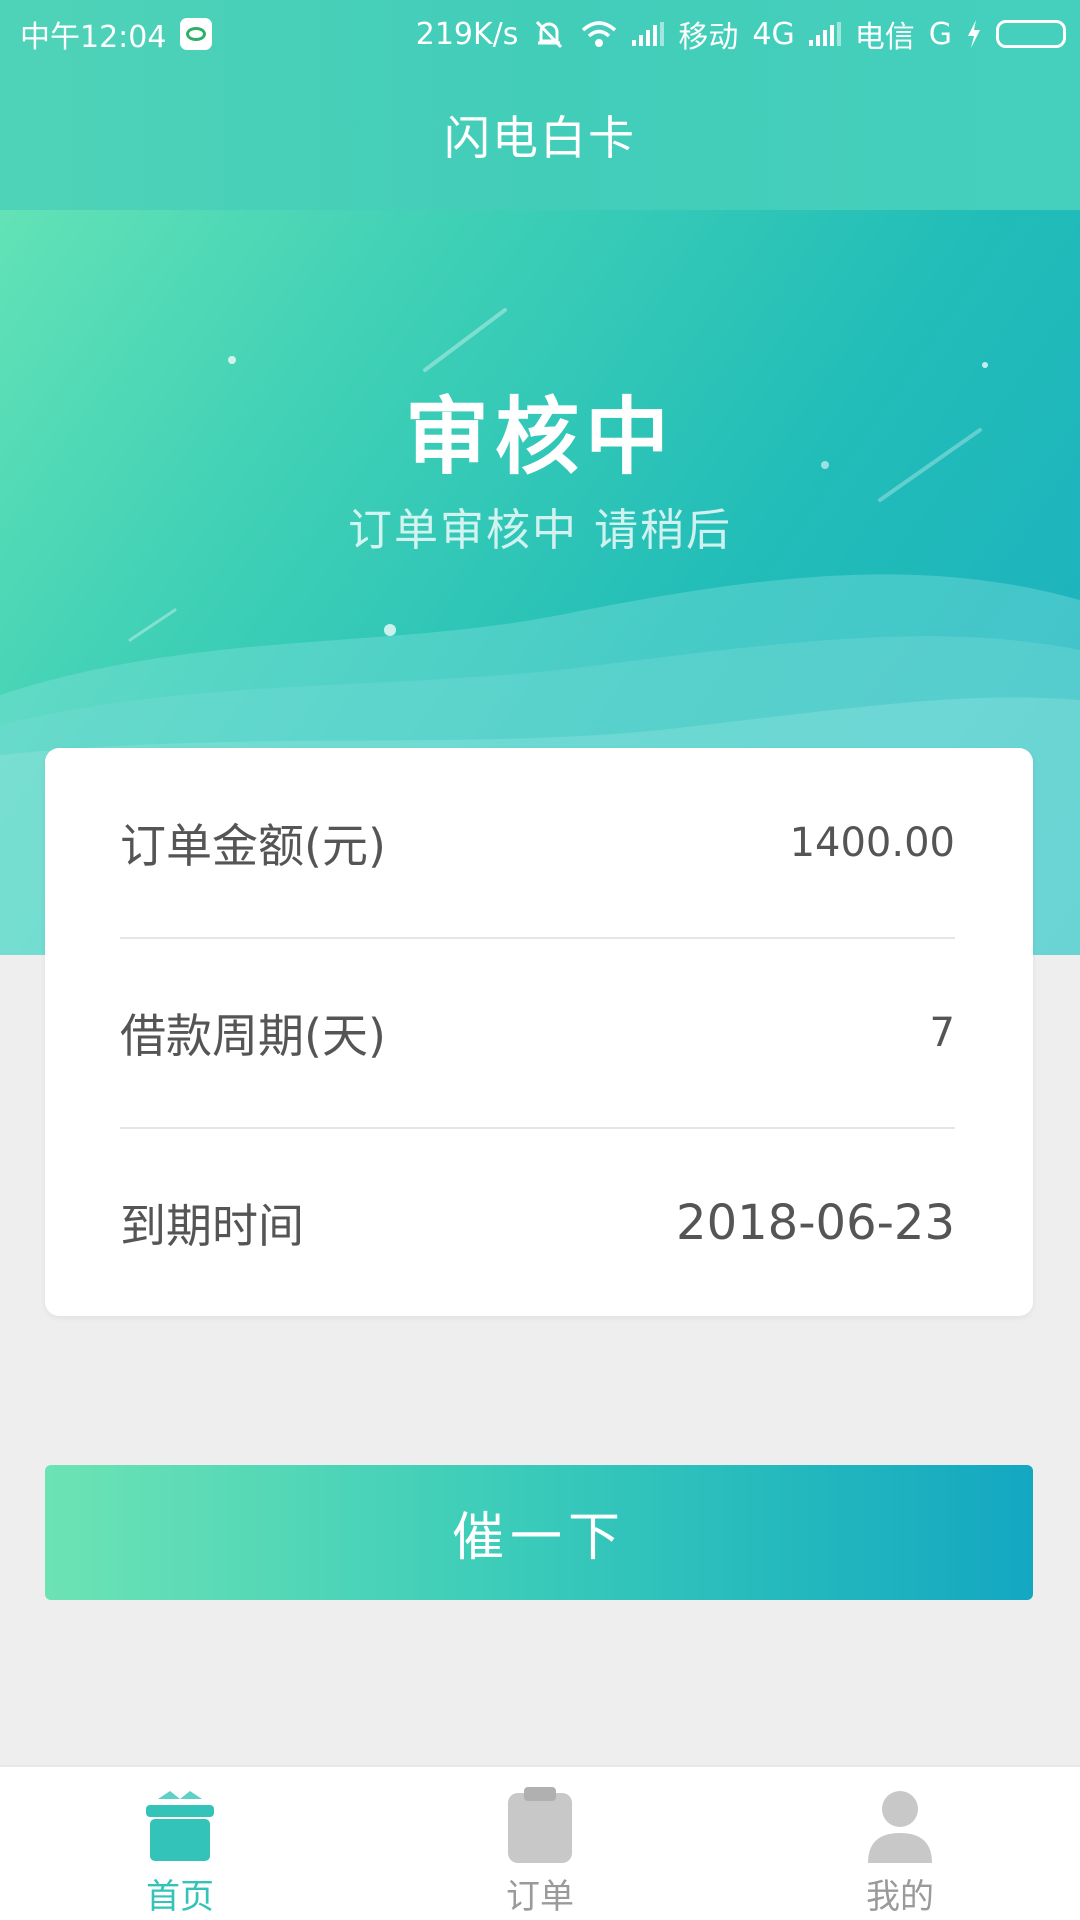 Image resolution: width=1080 pixels, height=1920 pixels. What do you see at coordinates (540, 530) in the screenshot?
I see `review-status-subtitle: 订单审核中 请稍后` at bounding box center [540, 530].